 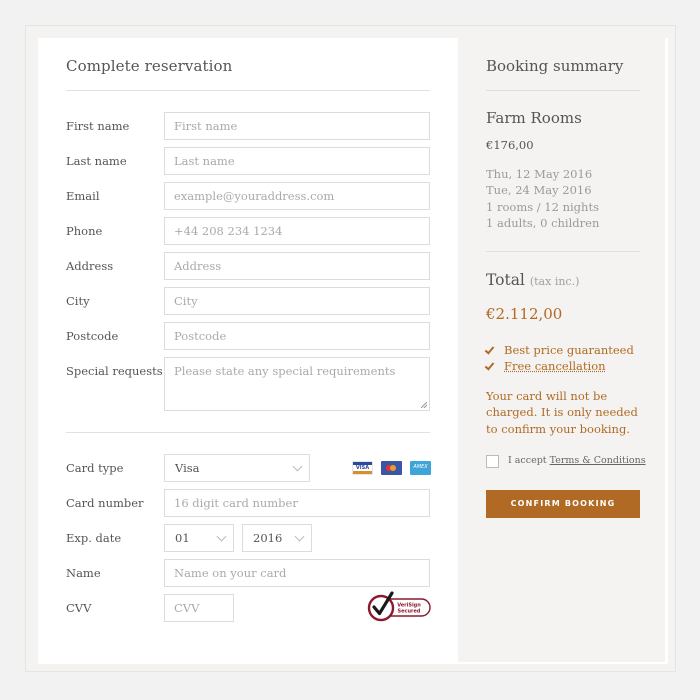 What do you see at coordinates (105, 503) in the screenshot?
I see `card-number-label: Card number` at bounding box center [105, 503].